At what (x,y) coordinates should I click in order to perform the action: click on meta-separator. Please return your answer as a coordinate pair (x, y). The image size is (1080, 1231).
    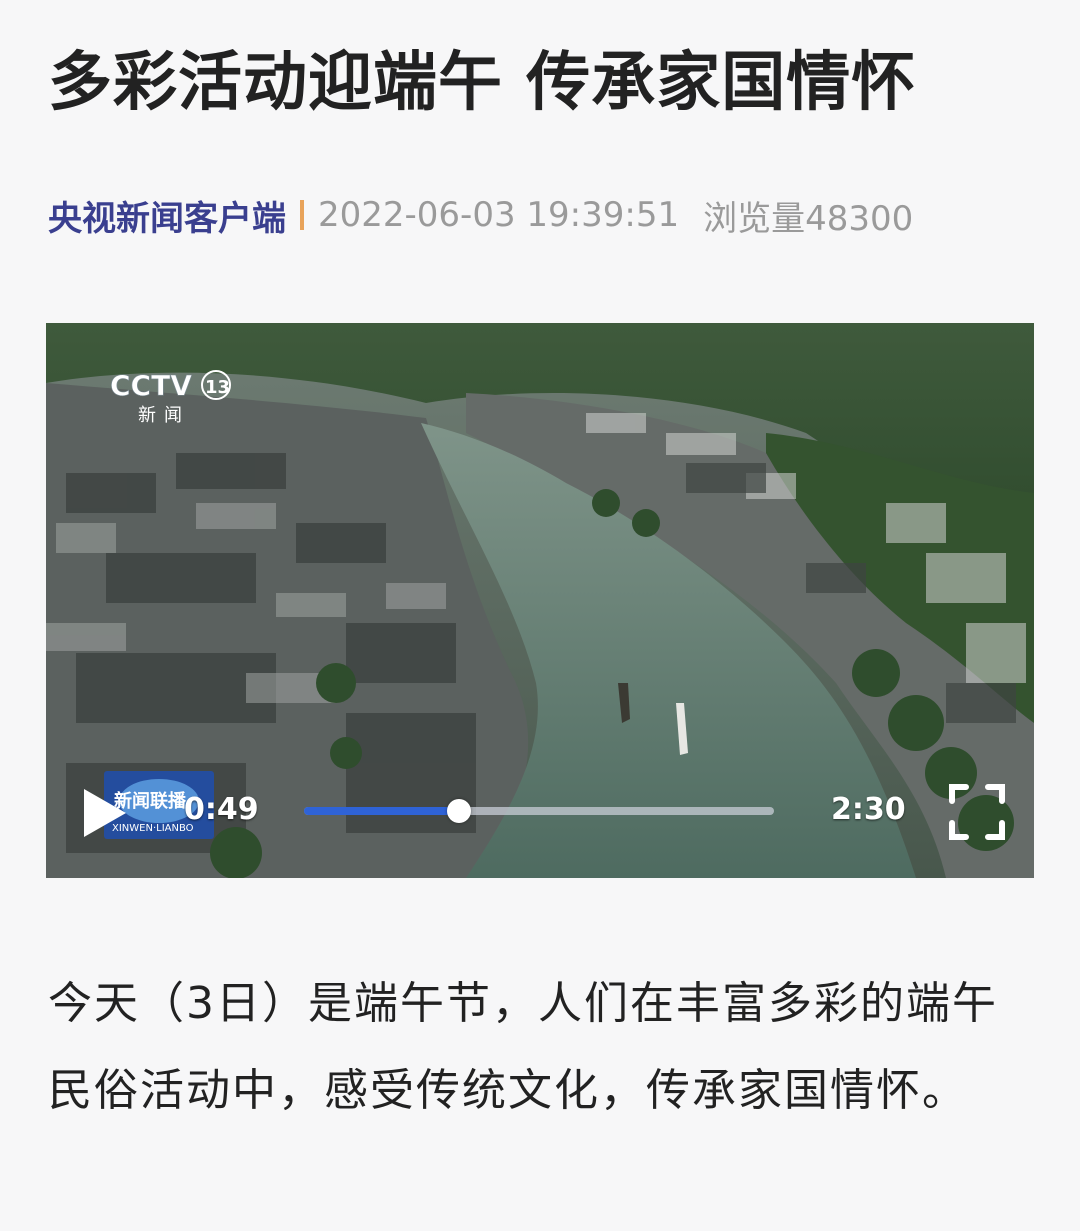
    Looking at the image, I should click on (302, 215).